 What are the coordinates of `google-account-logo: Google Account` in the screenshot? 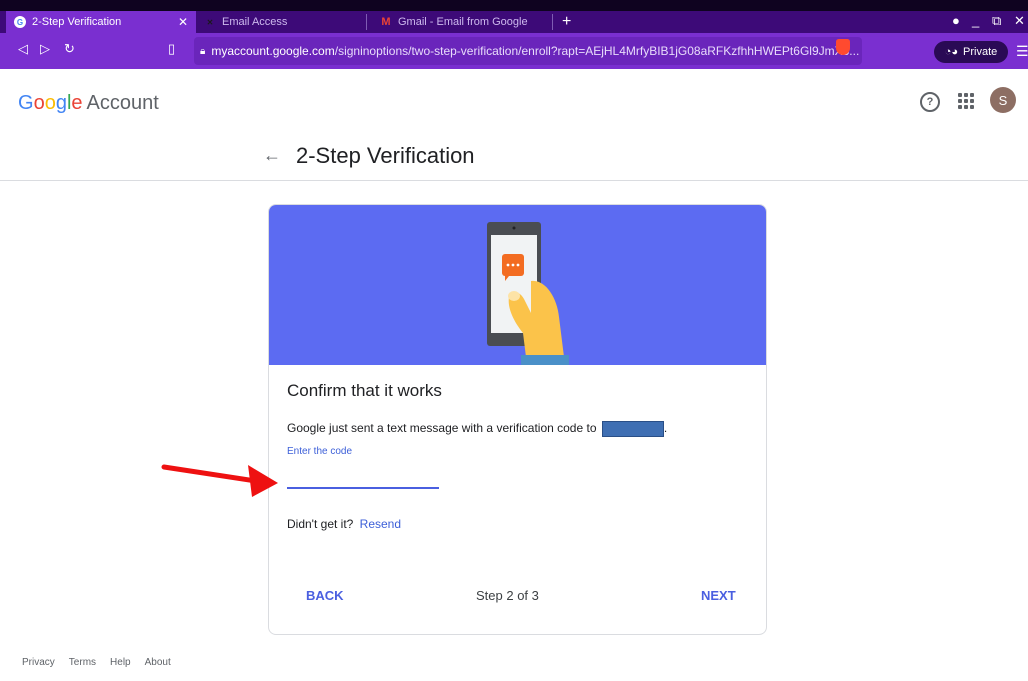 It's located at (88, 103).